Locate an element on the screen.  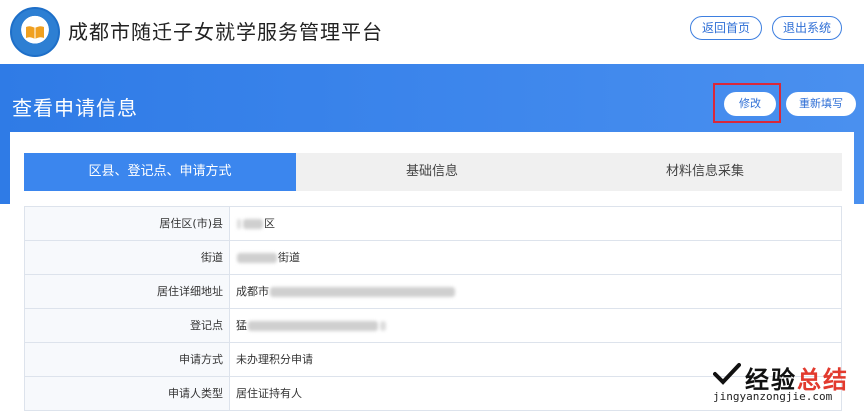
value-prefix: 猛 is located at coordinates (241, 325).